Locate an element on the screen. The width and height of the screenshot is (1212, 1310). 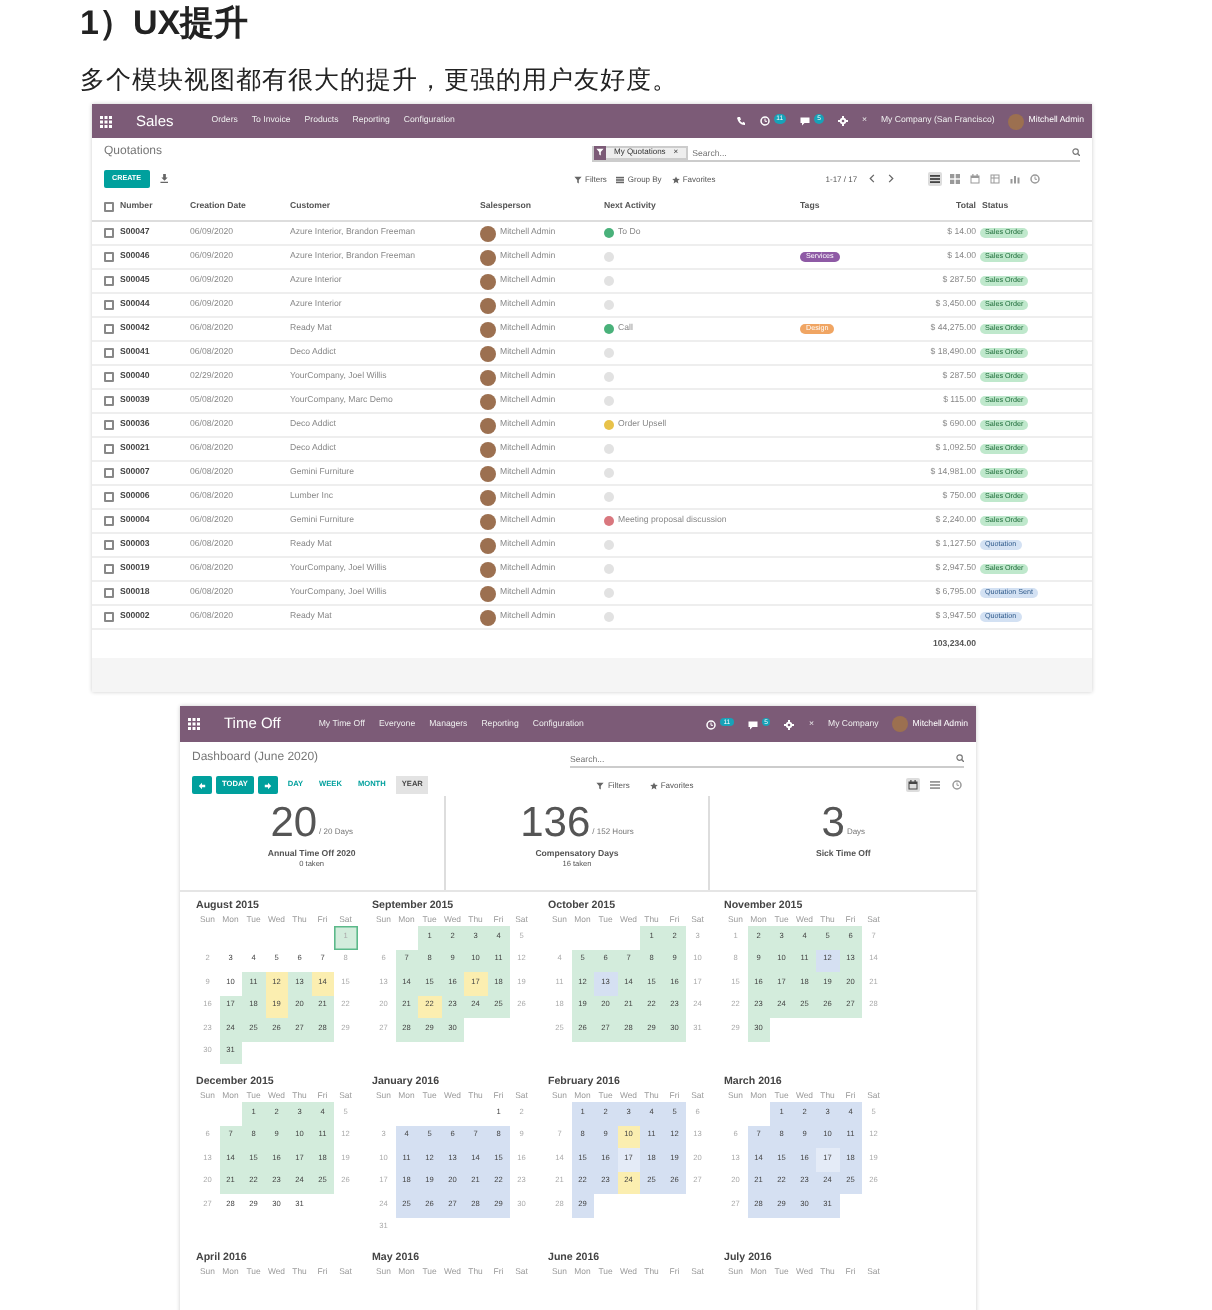
stat-value: 136 is located at coordinates (555, 824).